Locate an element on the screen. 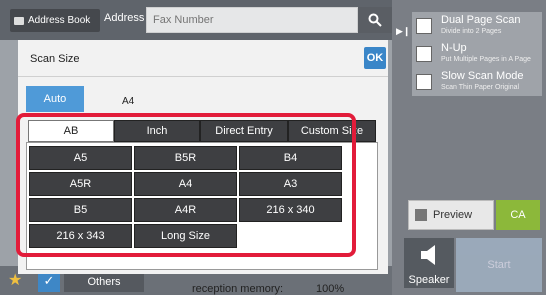 The image size is (546, 295). panel-title: Scan Size is located at coordinates (55, 59).